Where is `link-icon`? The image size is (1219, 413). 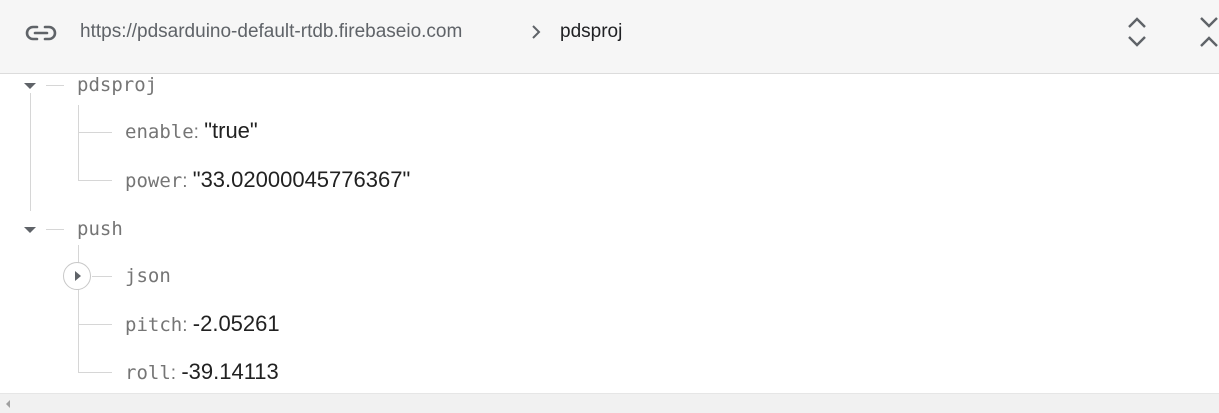 link-icon is located at coordinates (41, 33).